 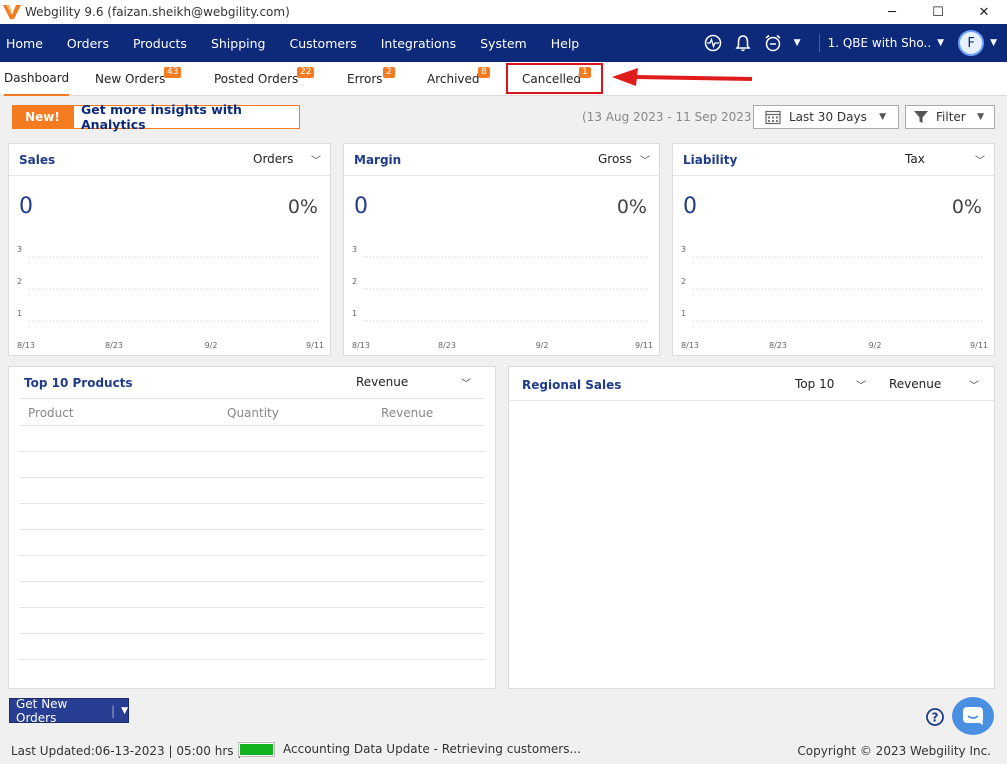 I want to click on last-updated-text: Last Updated:06-13-2023 | 05:00 hrs |, so click(x=126, y=751).